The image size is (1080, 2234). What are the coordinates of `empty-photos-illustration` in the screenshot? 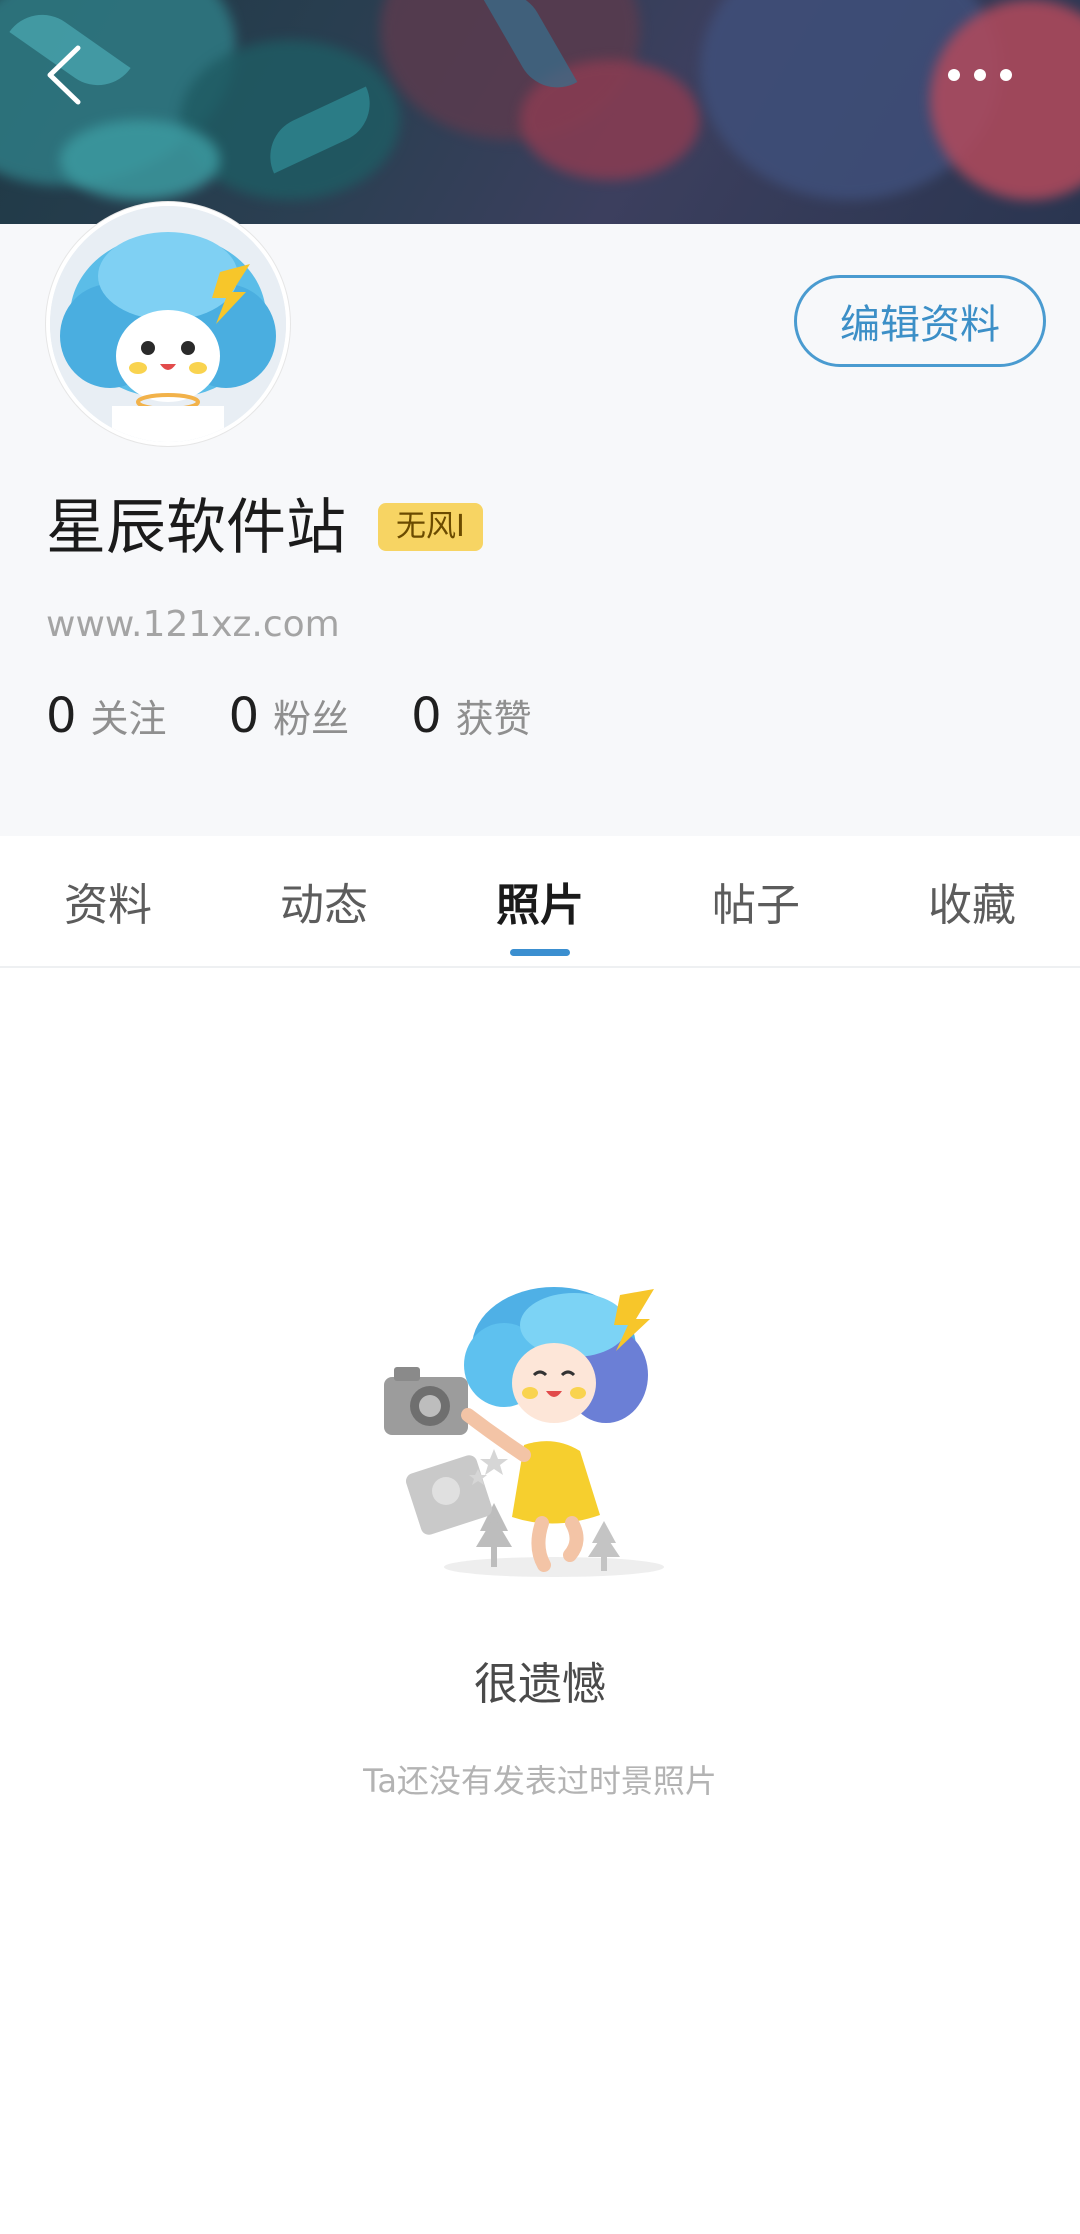 It's located at (539, 1435).